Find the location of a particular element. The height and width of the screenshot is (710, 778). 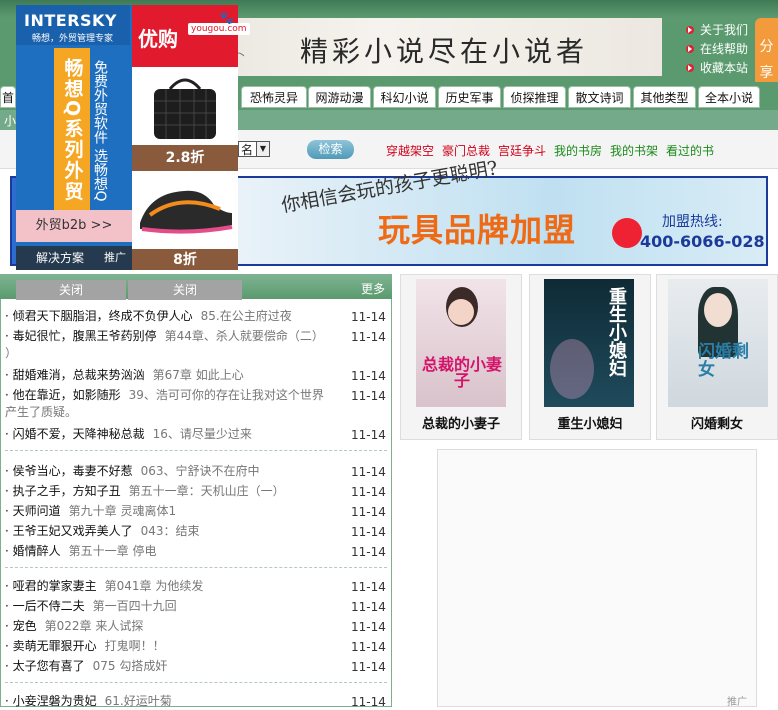

novel-title: · 执子之手，方知子丑 is located at coordinates (63, 491).